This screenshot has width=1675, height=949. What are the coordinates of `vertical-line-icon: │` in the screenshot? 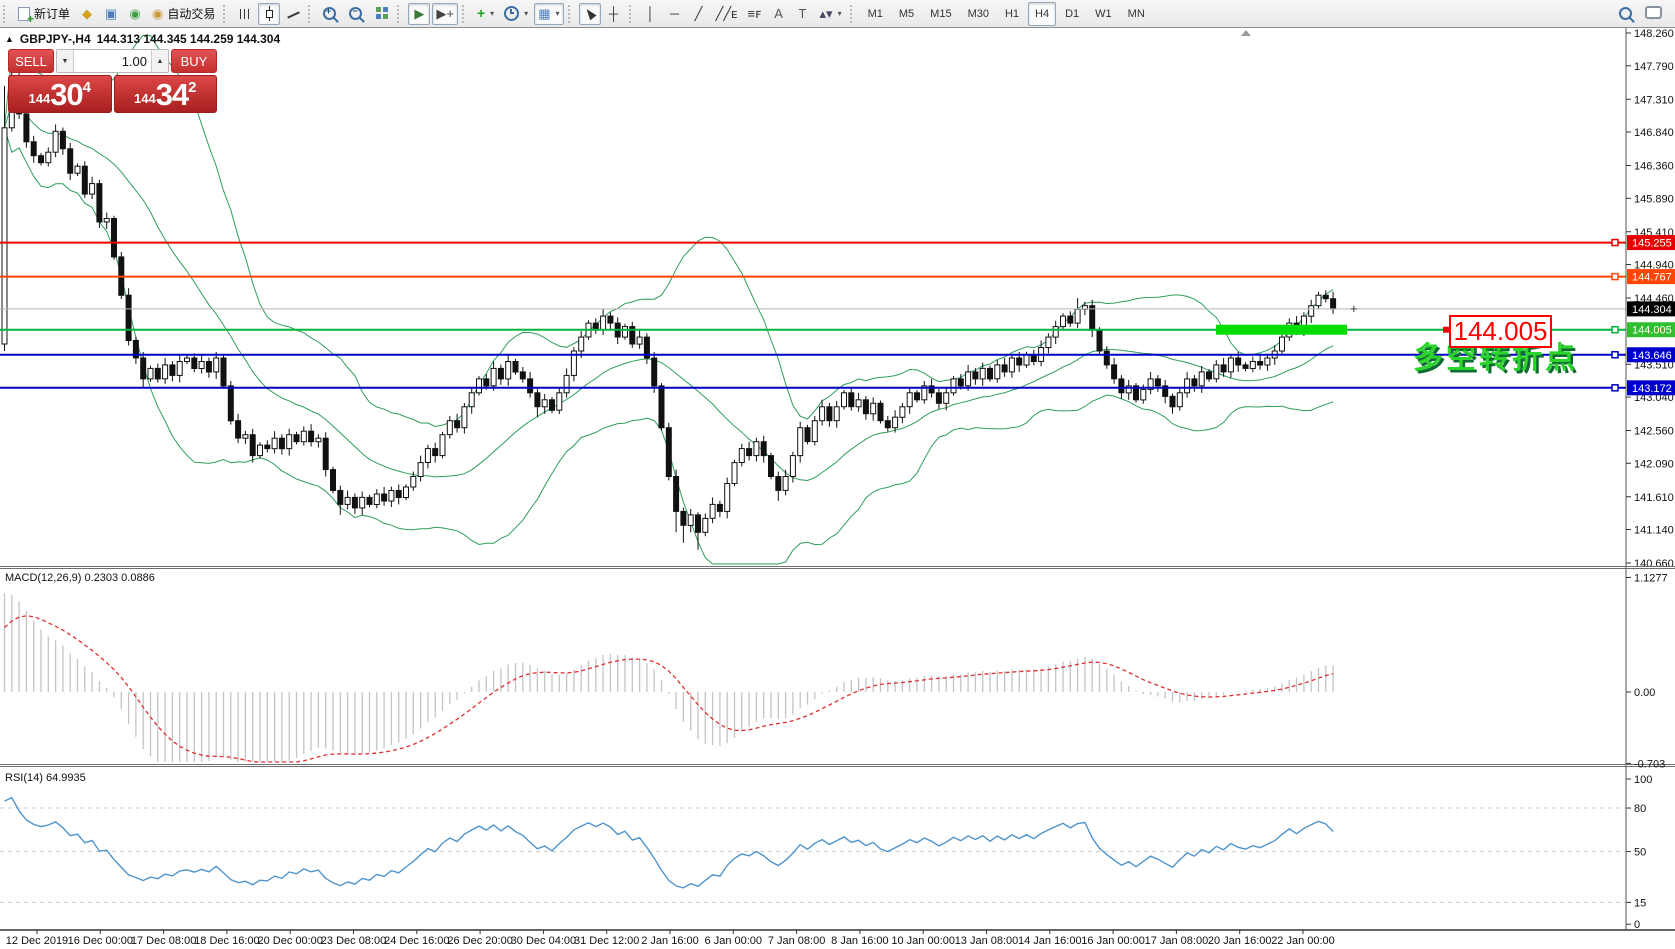 It's located at (650, 13).